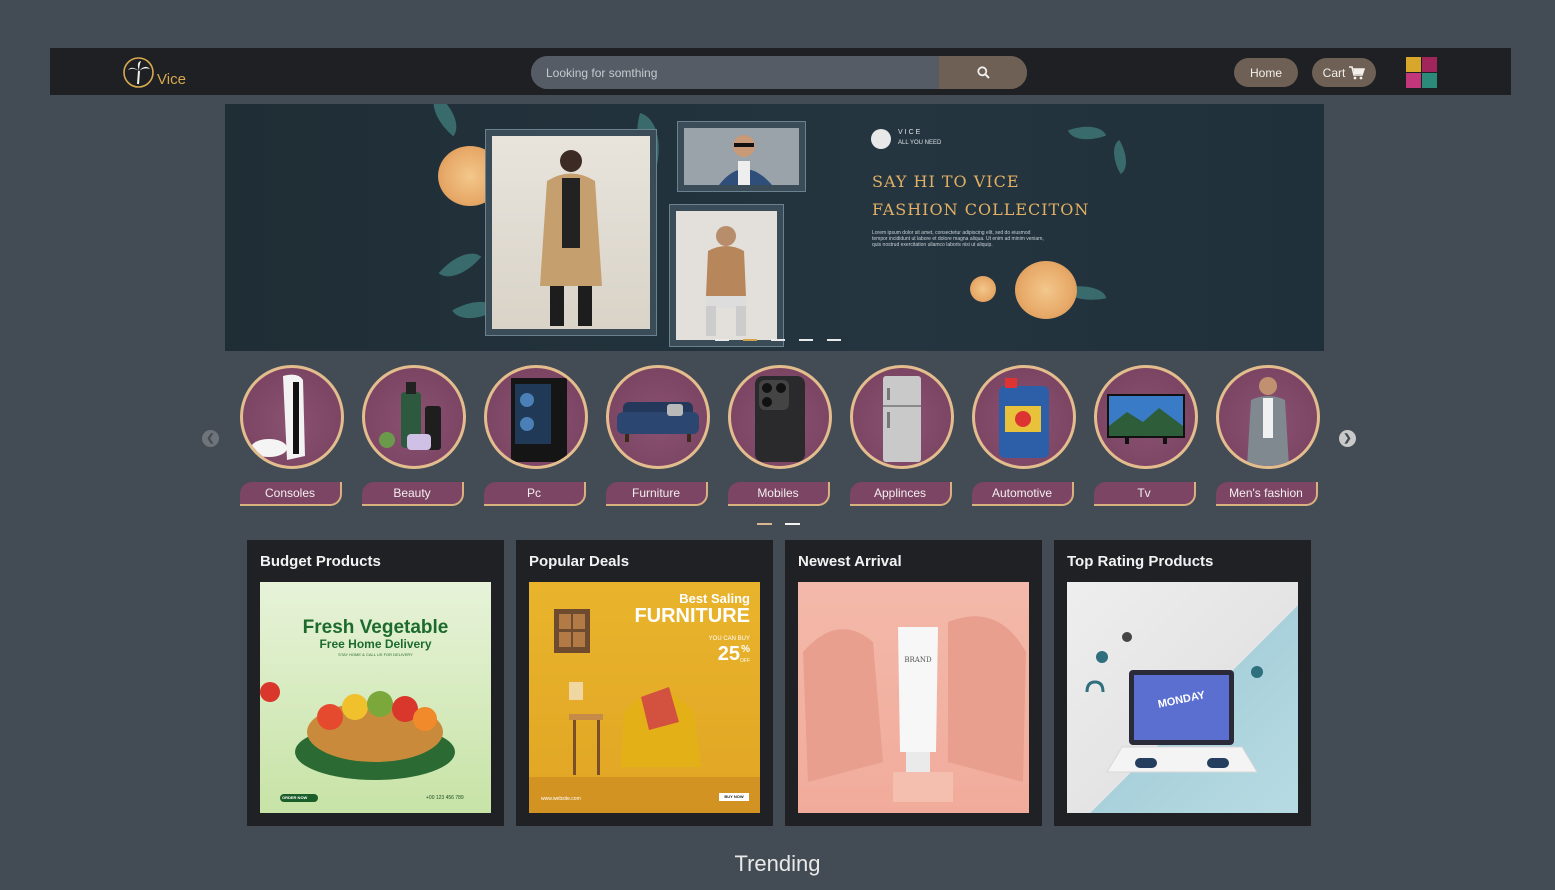  Describe the element at coordinates (1334, 72) in the screenshot. I see `cart-label: Cart` at that location.